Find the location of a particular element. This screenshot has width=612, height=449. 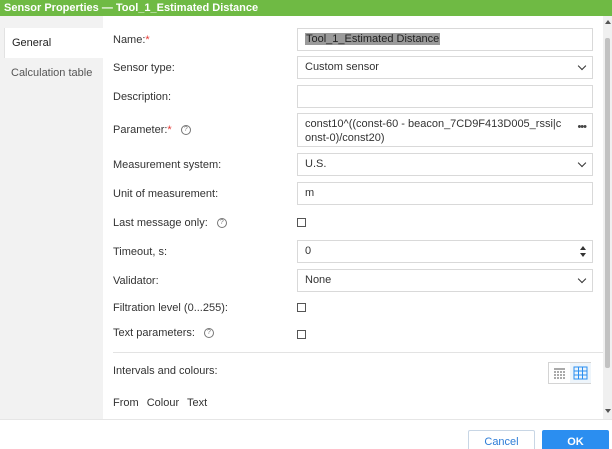

more-dots-icon: ••• is located at coordinates (582, 127).